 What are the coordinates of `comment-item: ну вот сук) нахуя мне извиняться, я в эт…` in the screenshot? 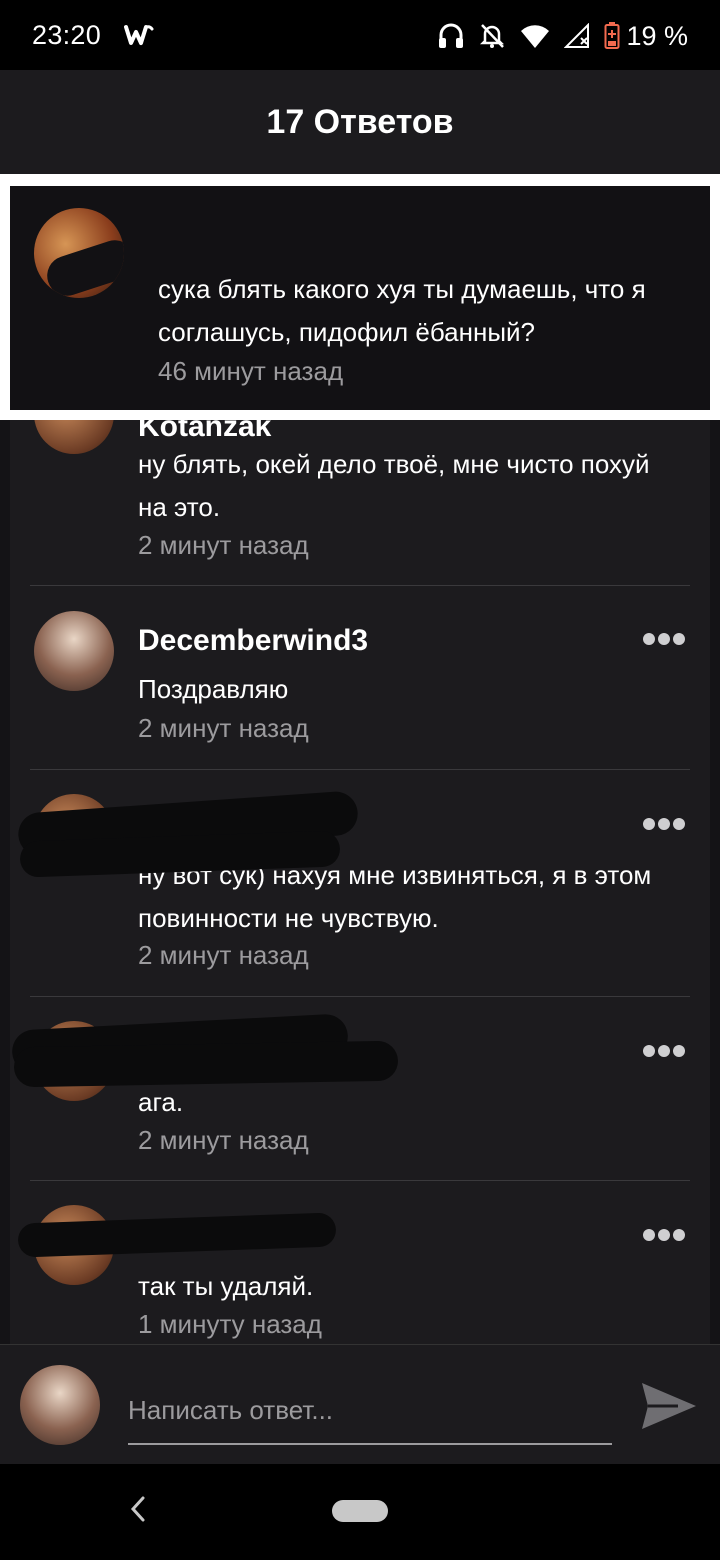 It's located at (360, 883).